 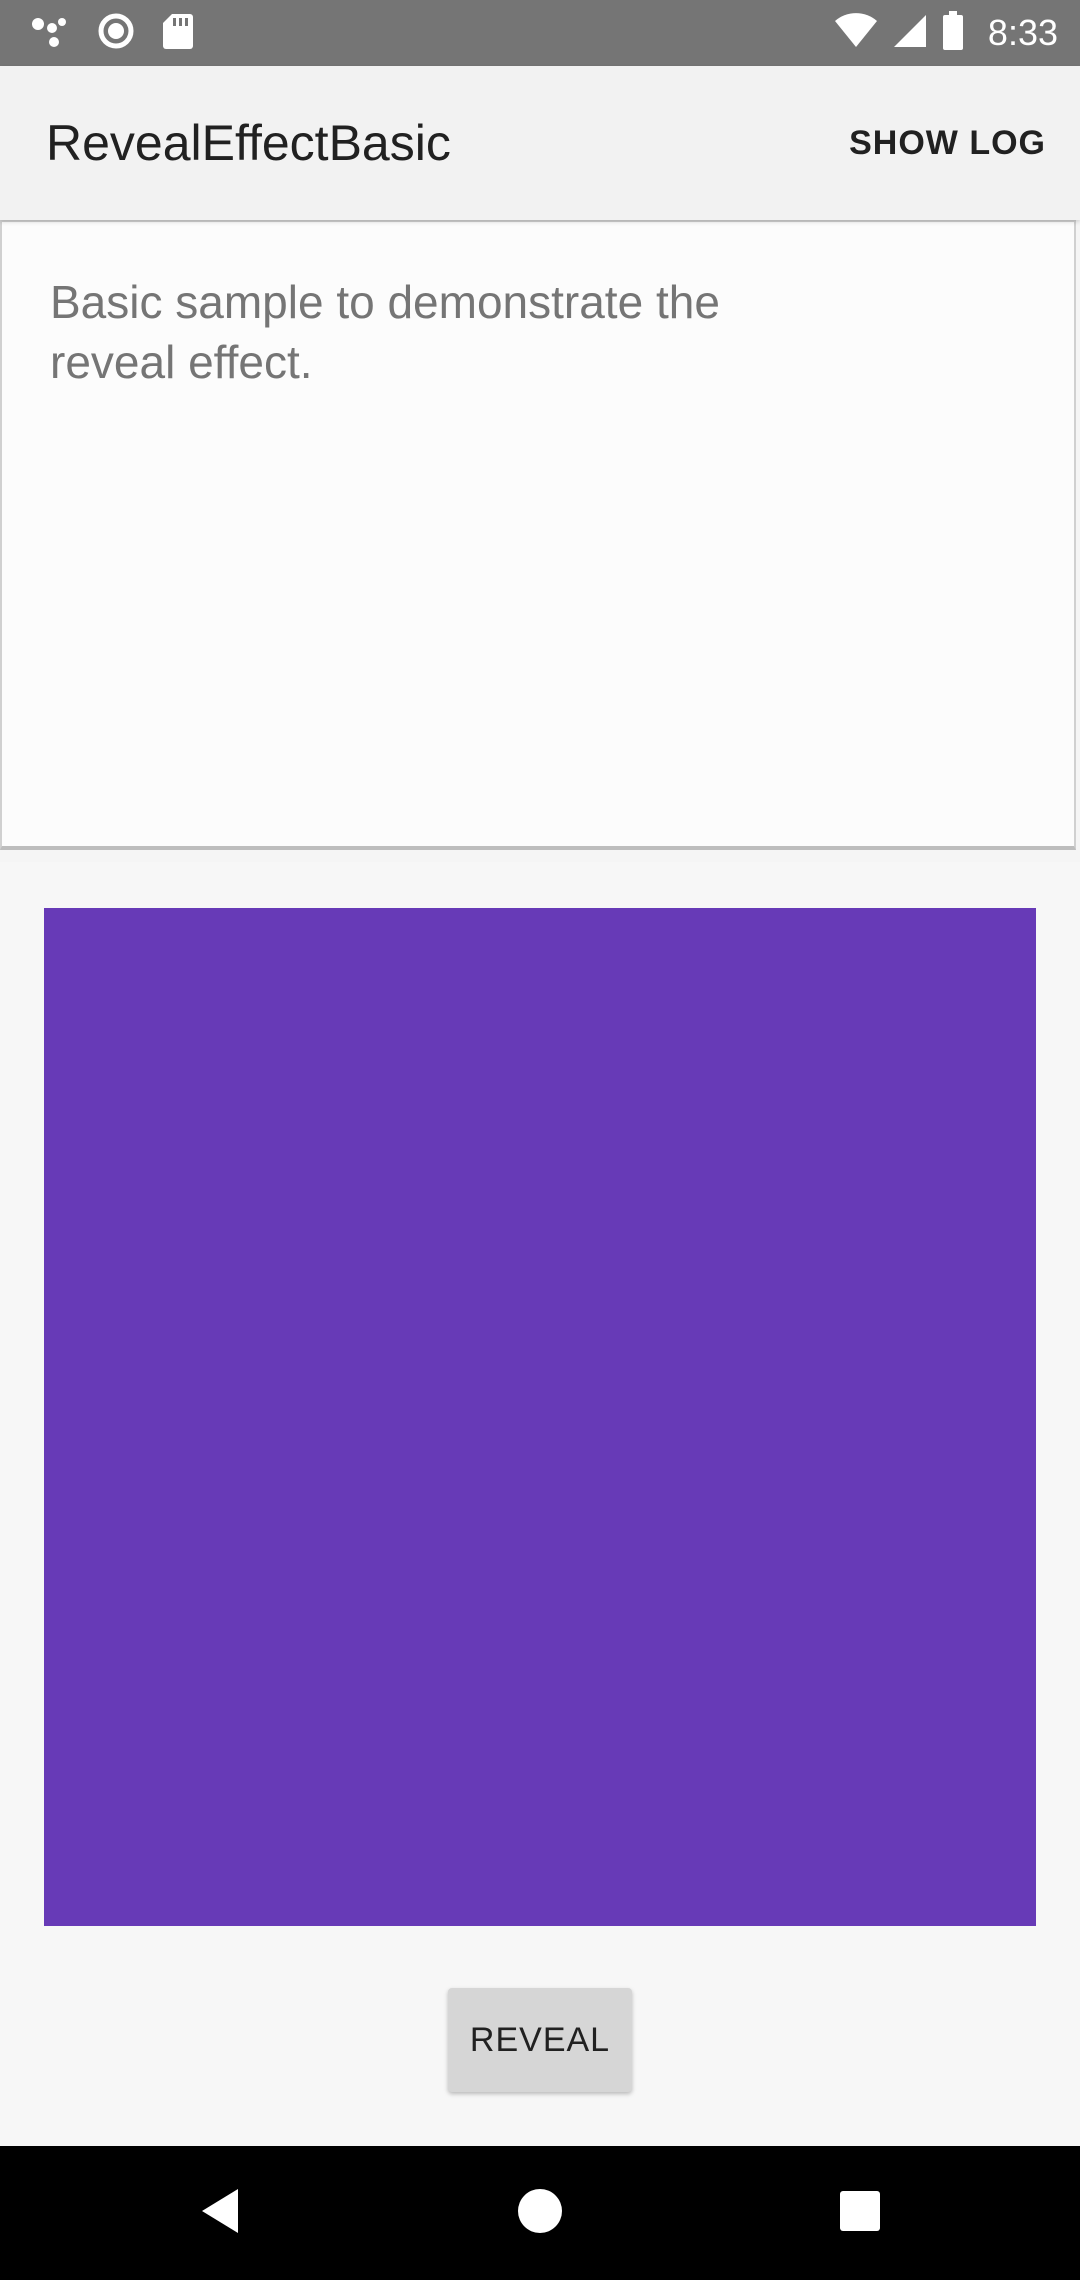 What do you see at coordinates (540, 2040) in the screenshot?
I see `reveal-button: REVEAL` at bounding box center [540, 2040].